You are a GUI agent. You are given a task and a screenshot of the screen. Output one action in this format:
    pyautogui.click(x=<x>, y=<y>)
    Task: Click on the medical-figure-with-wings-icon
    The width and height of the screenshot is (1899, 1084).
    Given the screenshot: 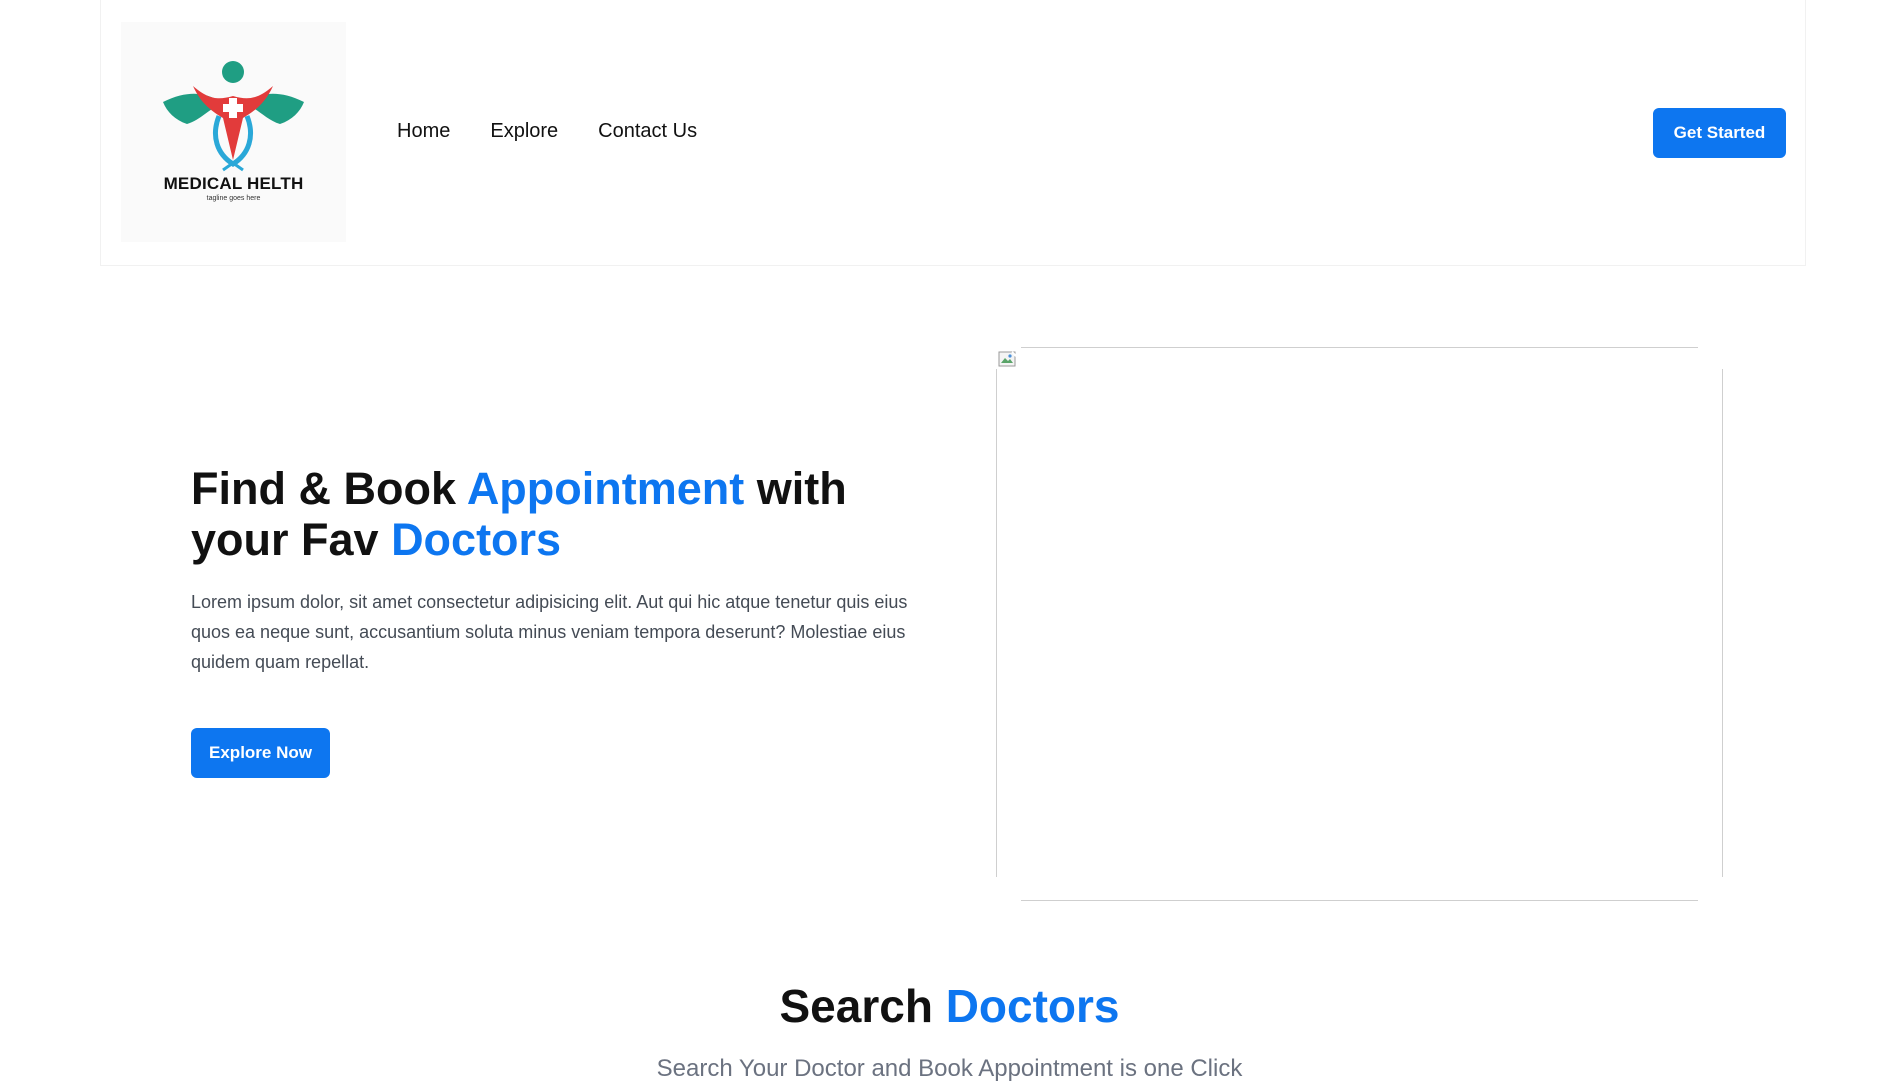 What is the action you would take?
    pyautogui.click(x=233, y=116)
    